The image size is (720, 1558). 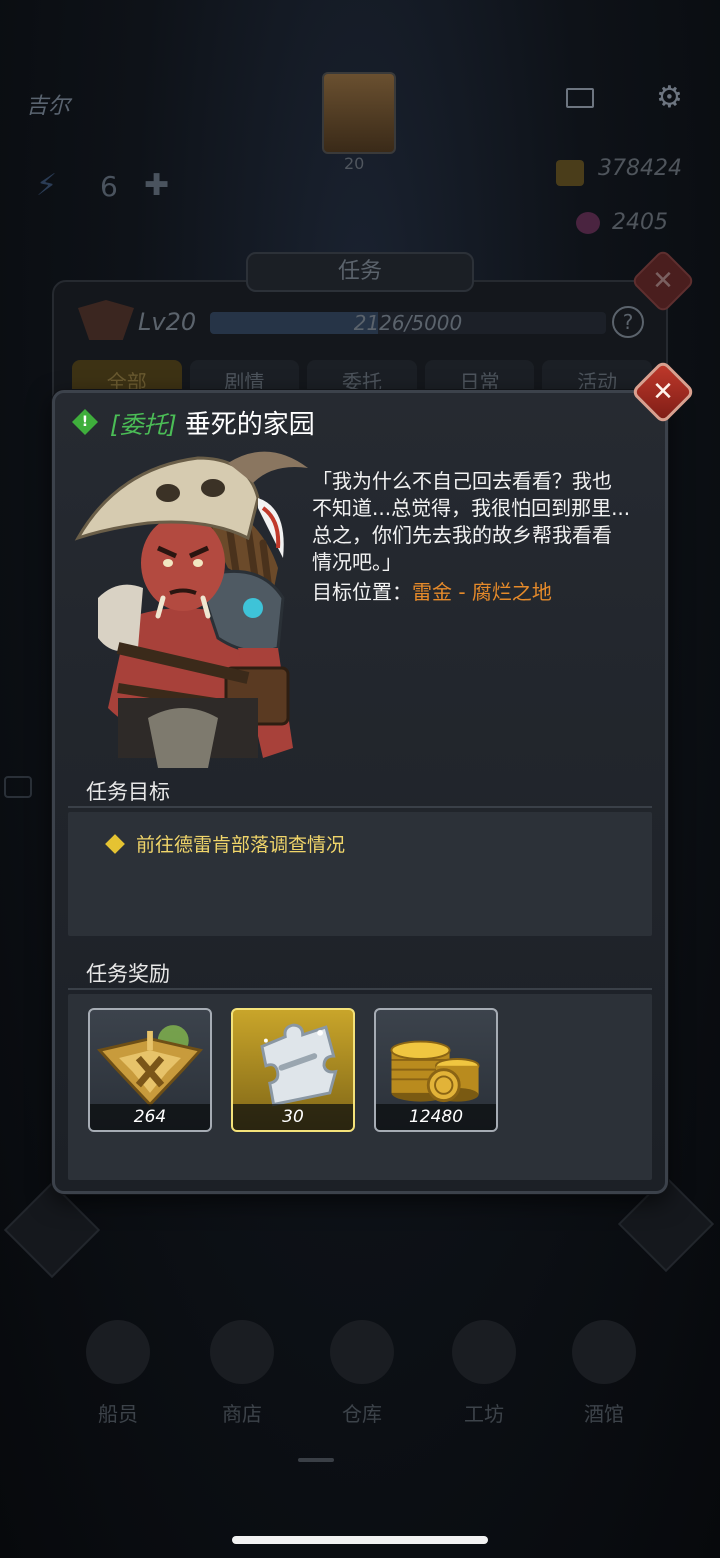 I want to click on objectives-divider, so click(x=360, y=807).